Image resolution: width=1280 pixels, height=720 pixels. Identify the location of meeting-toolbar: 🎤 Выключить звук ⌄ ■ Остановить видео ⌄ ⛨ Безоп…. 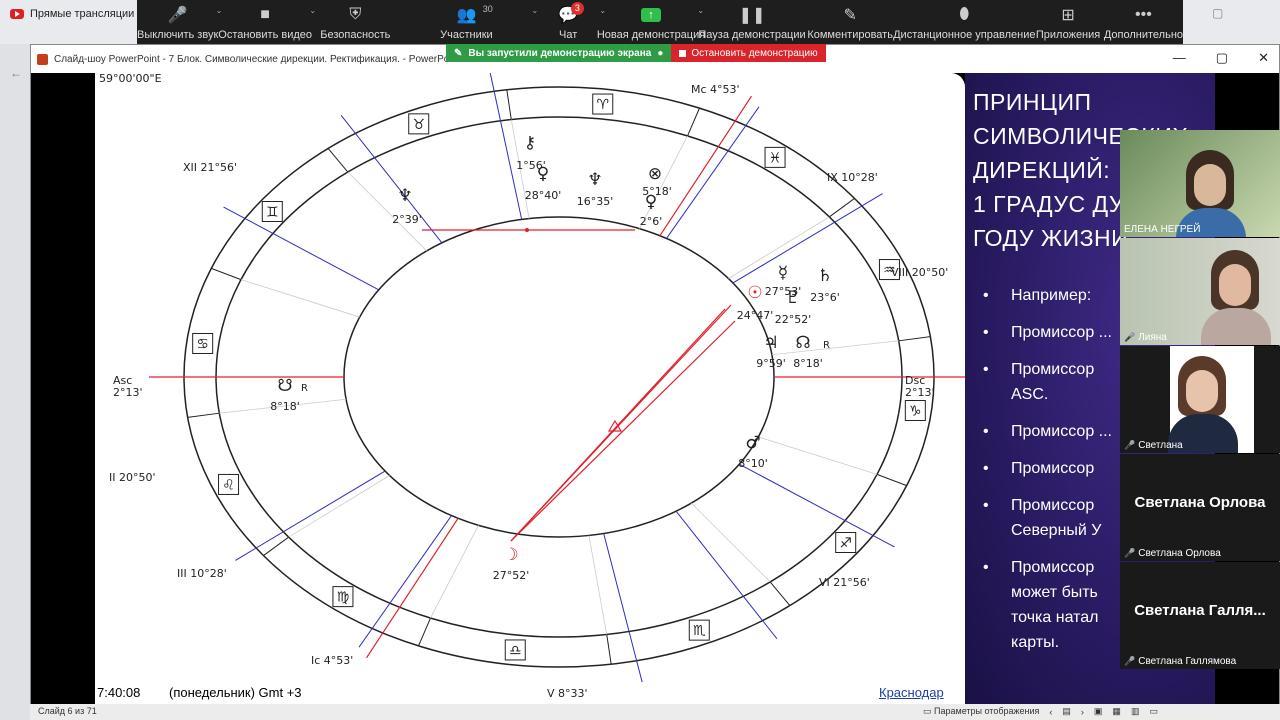
(660, 22).